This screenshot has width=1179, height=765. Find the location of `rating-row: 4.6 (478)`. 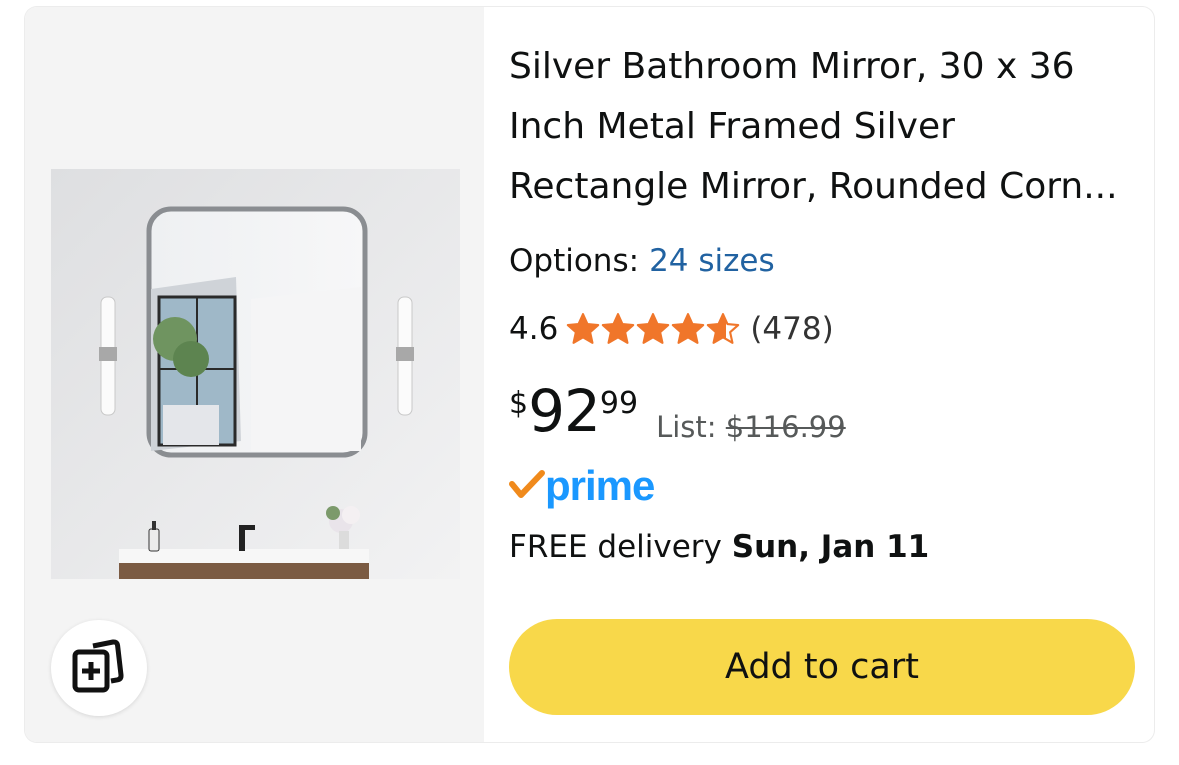

rating-row: 4.6 (478) is located at coordinates (671, 329).